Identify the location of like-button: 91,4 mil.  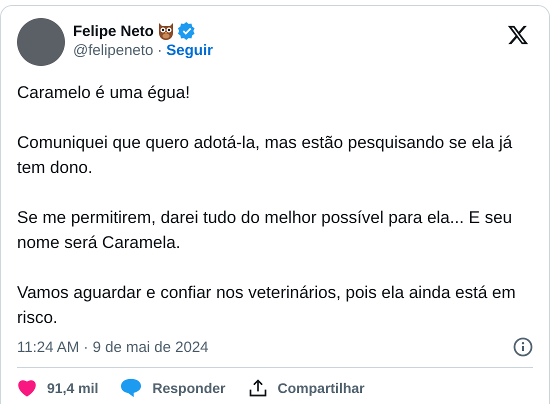
(57, 388).